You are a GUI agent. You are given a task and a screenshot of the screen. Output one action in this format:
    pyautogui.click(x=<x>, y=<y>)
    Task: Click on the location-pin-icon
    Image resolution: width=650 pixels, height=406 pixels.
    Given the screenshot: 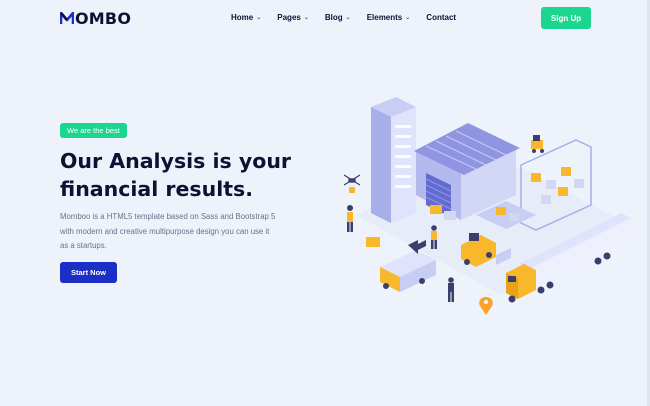 What is the action you would take?
    pyautogui.click(x=486, y=306)
    